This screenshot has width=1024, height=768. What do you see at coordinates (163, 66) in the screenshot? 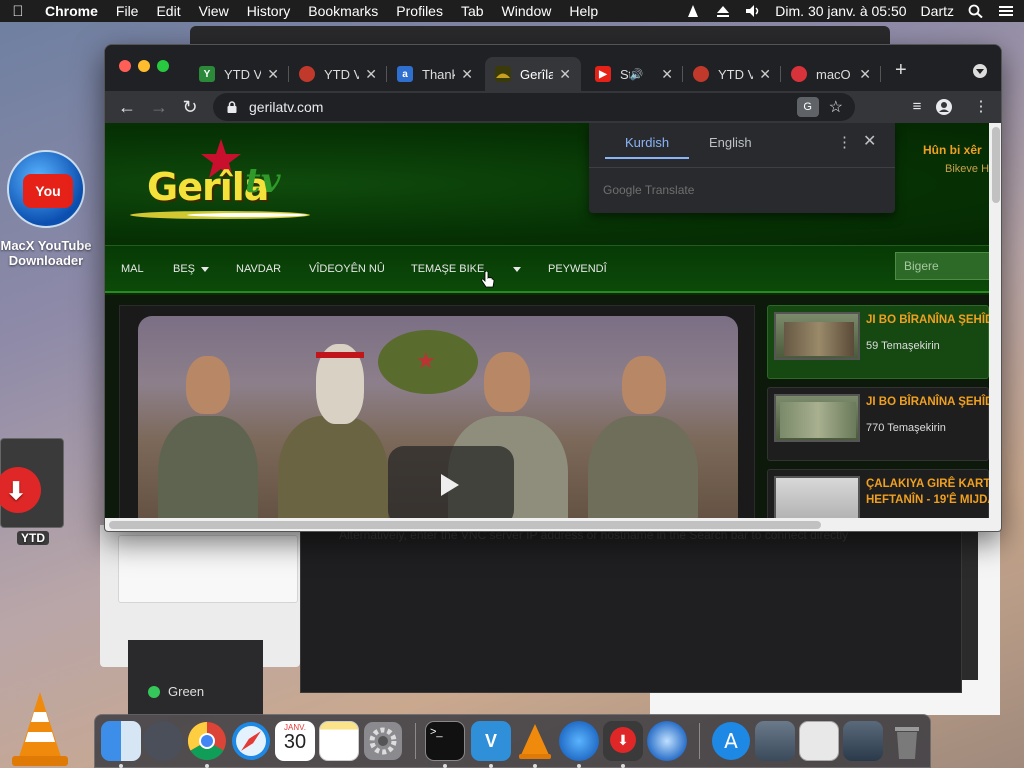
I see `zoom-window-icon` at bounding box center [163, 66].